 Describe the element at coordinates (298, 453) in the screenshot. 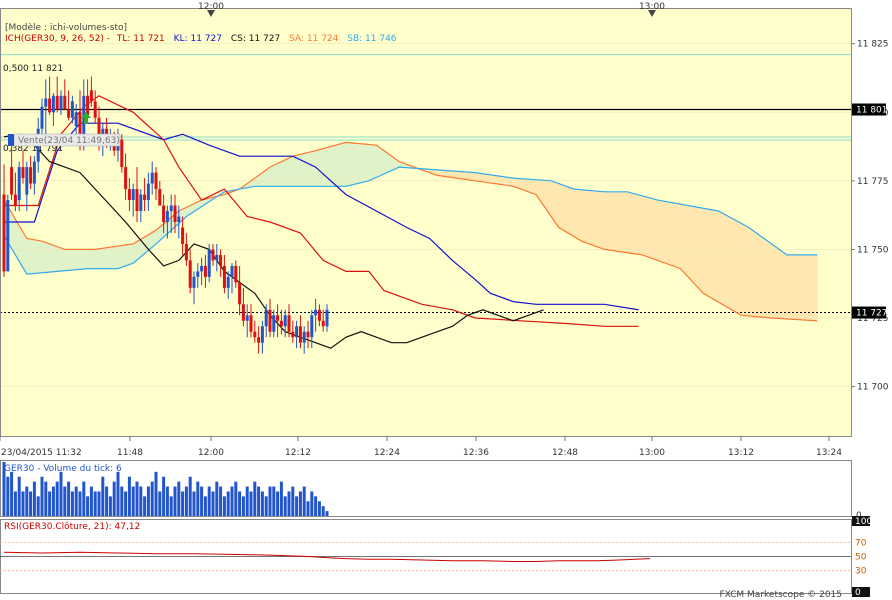

I see `time-tick-label: 12:12` at that location.